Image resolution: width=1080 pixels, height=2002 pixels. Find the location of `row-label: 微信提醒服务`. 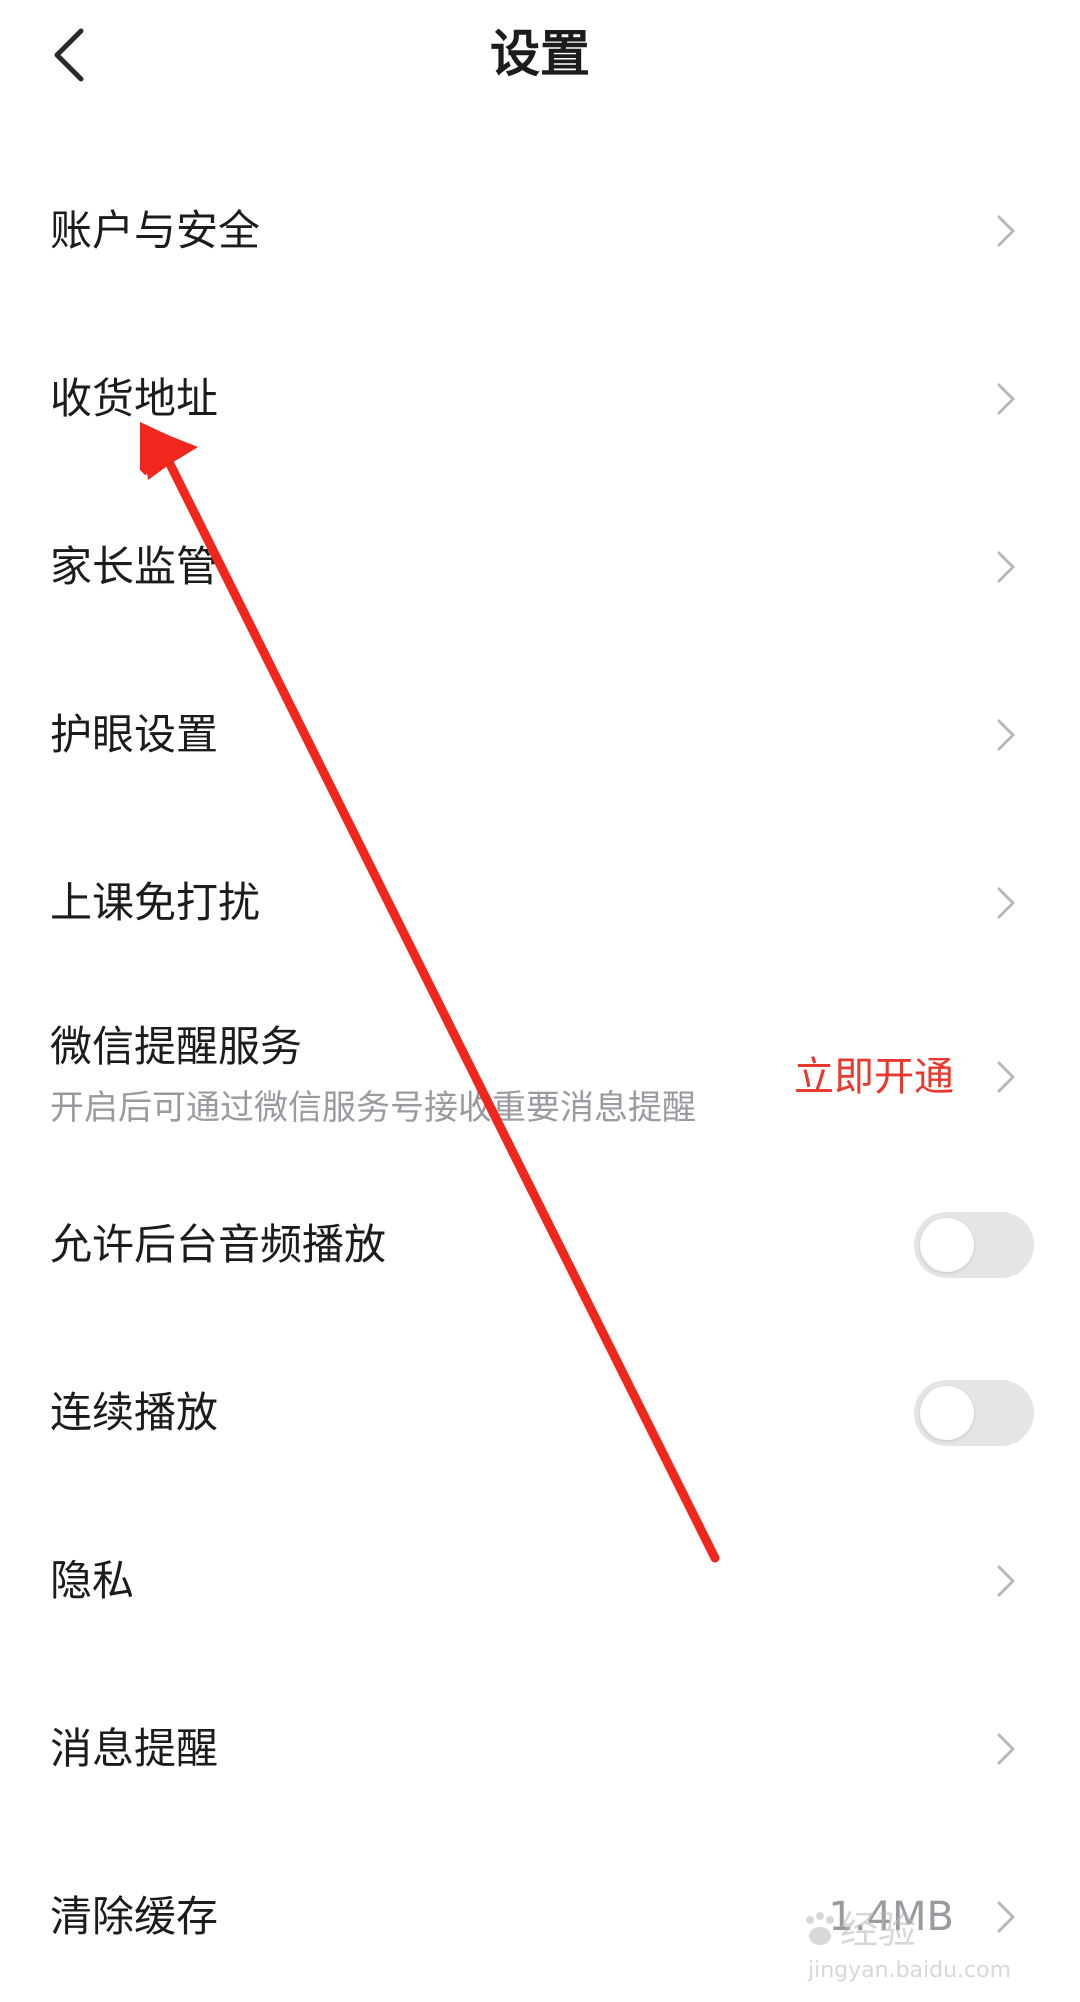

row-label: 微信提醒服务 is located at coordinates (176, 1046).